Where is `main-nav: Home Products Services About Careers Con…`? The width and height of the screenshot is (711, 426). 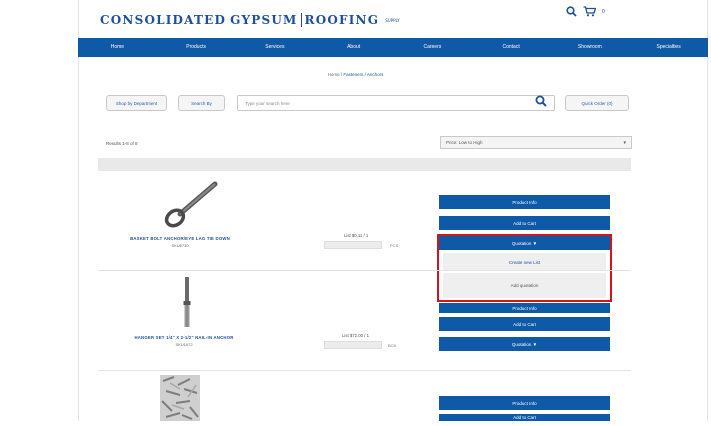 main-nav: Home Products Services About Careers Con… is located at coordinates (393, 47).